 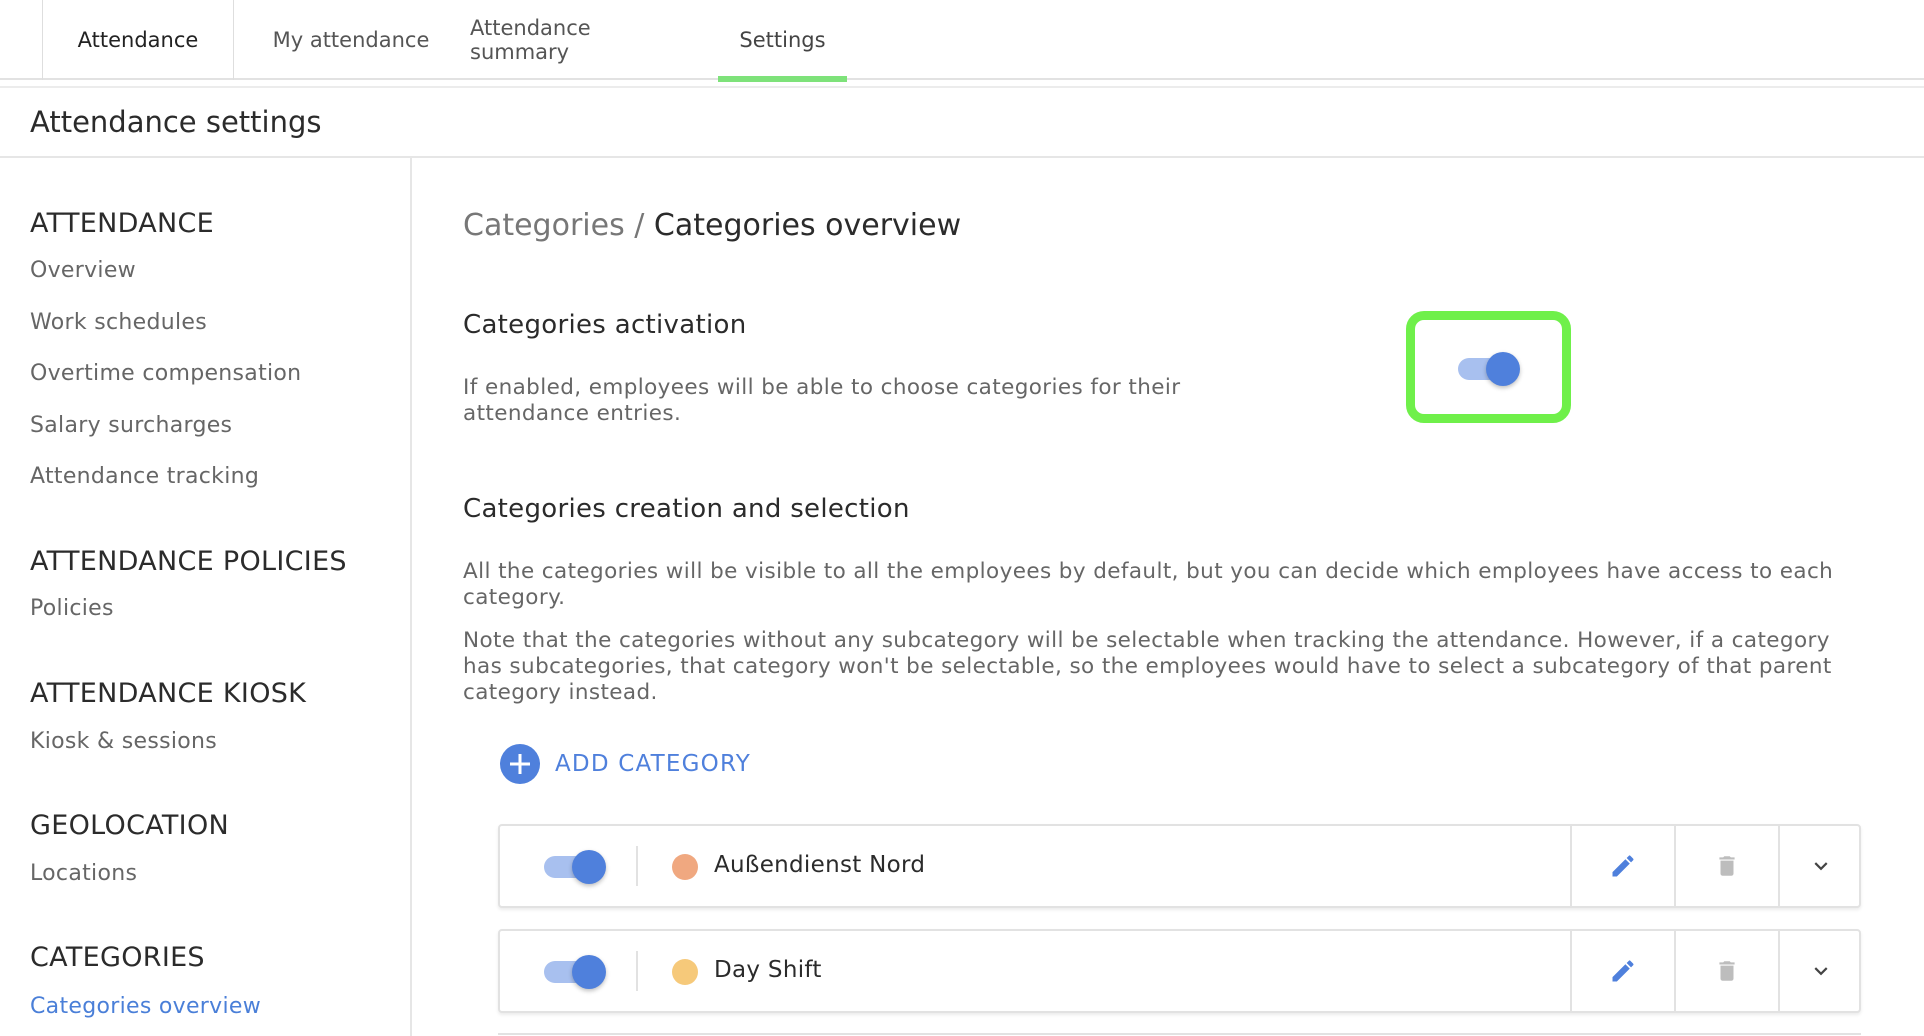 I want to click on creation-paragraph-line: category., so click(x=514, y=597).